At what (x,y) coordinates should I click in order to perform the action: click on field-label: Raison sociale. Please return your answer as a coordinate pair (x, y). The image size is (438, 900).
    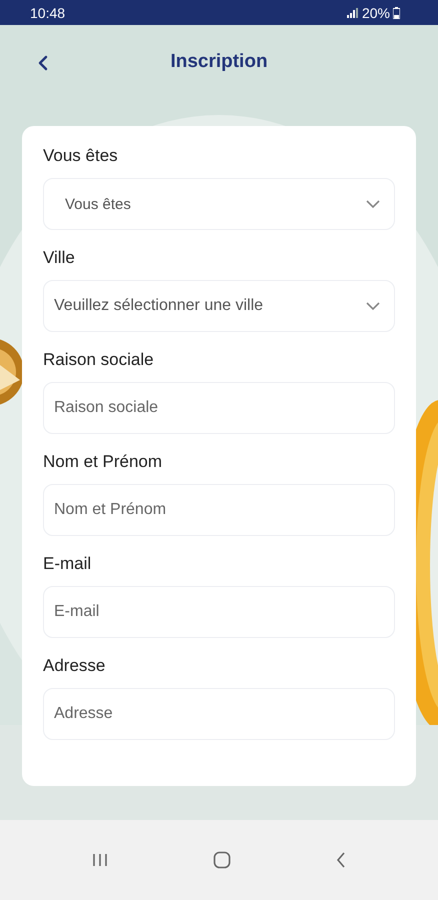
    Looking at the image, I should click on (99, 360).